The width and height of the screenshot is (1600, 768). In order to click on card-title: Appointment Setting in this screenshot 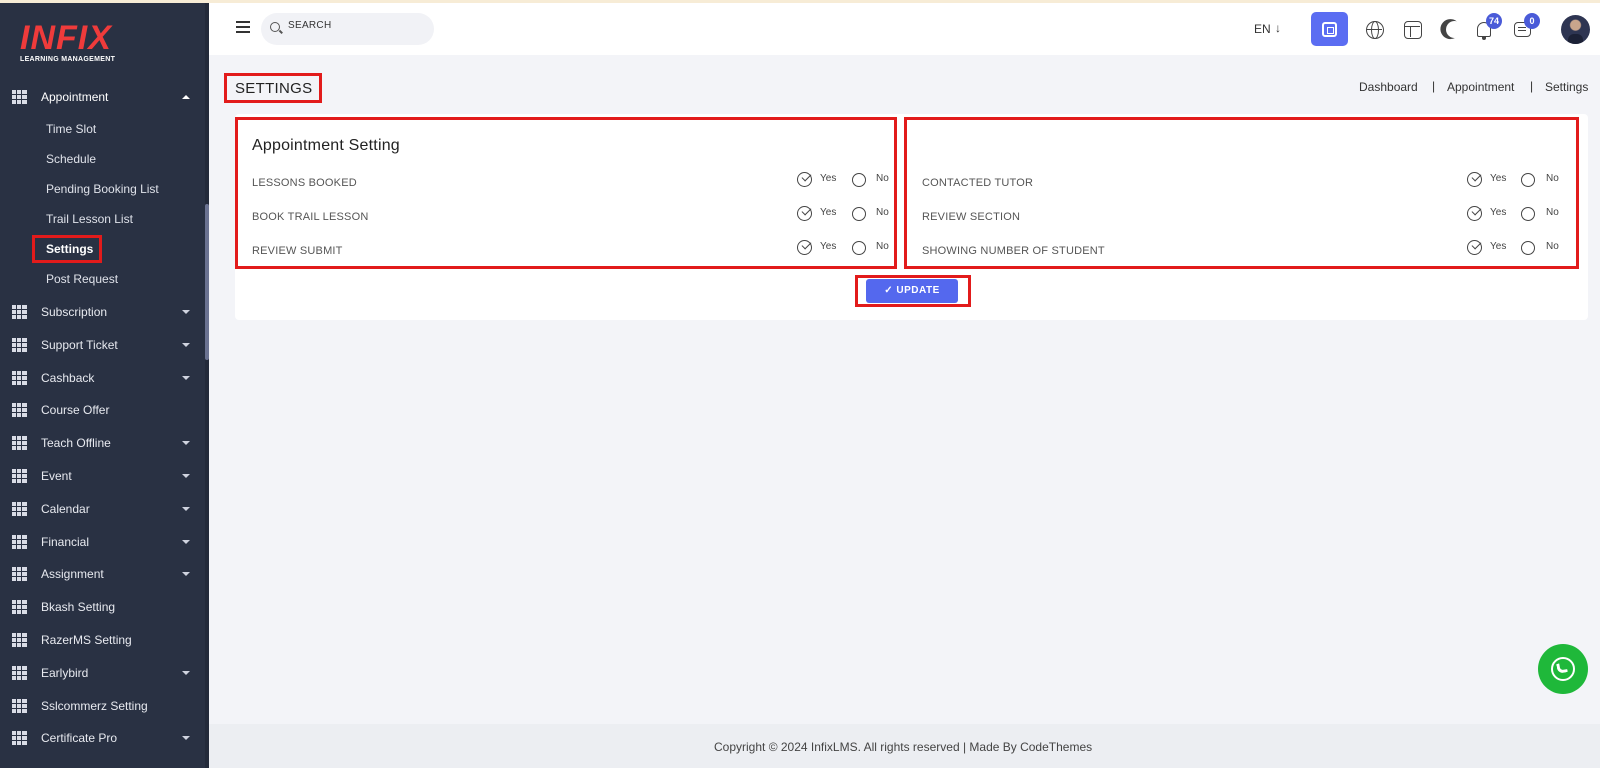, I will do `click(326, 145)`.